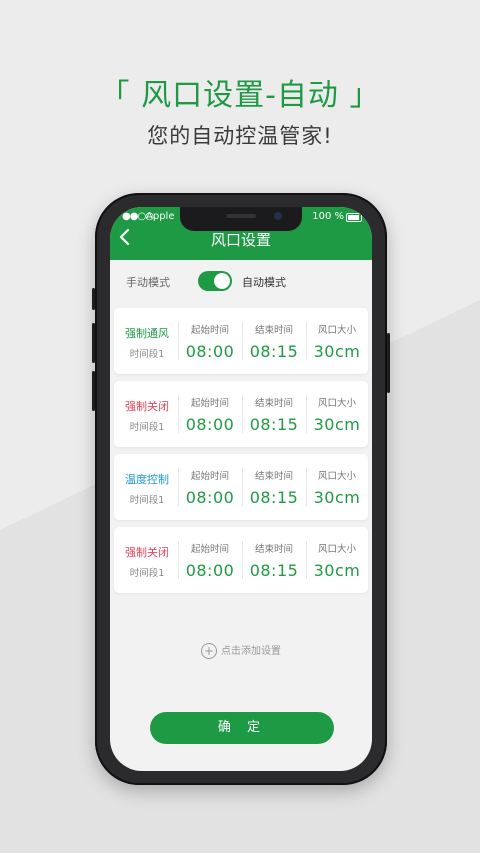  Describe the element at coordinates (241, 216) in the screenshot. I see `speaker` at that location.